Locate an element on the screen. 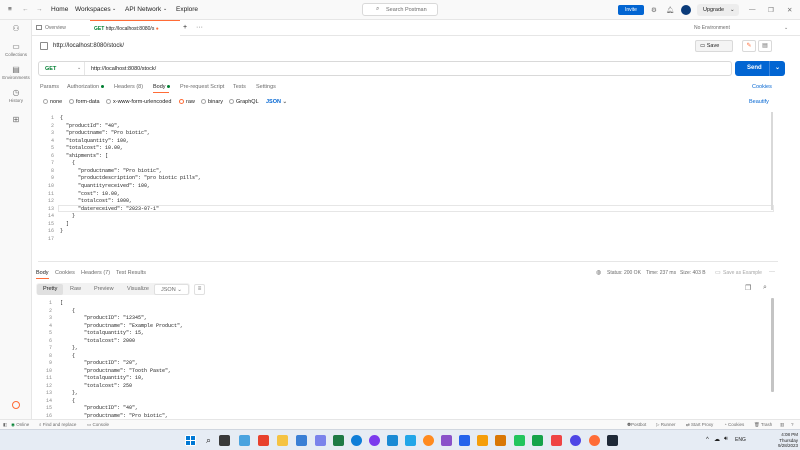 The width and height of the screenshot is (800, 450). tab-pre-request-script: Pre-request Script is located at coordinates (202, 87).